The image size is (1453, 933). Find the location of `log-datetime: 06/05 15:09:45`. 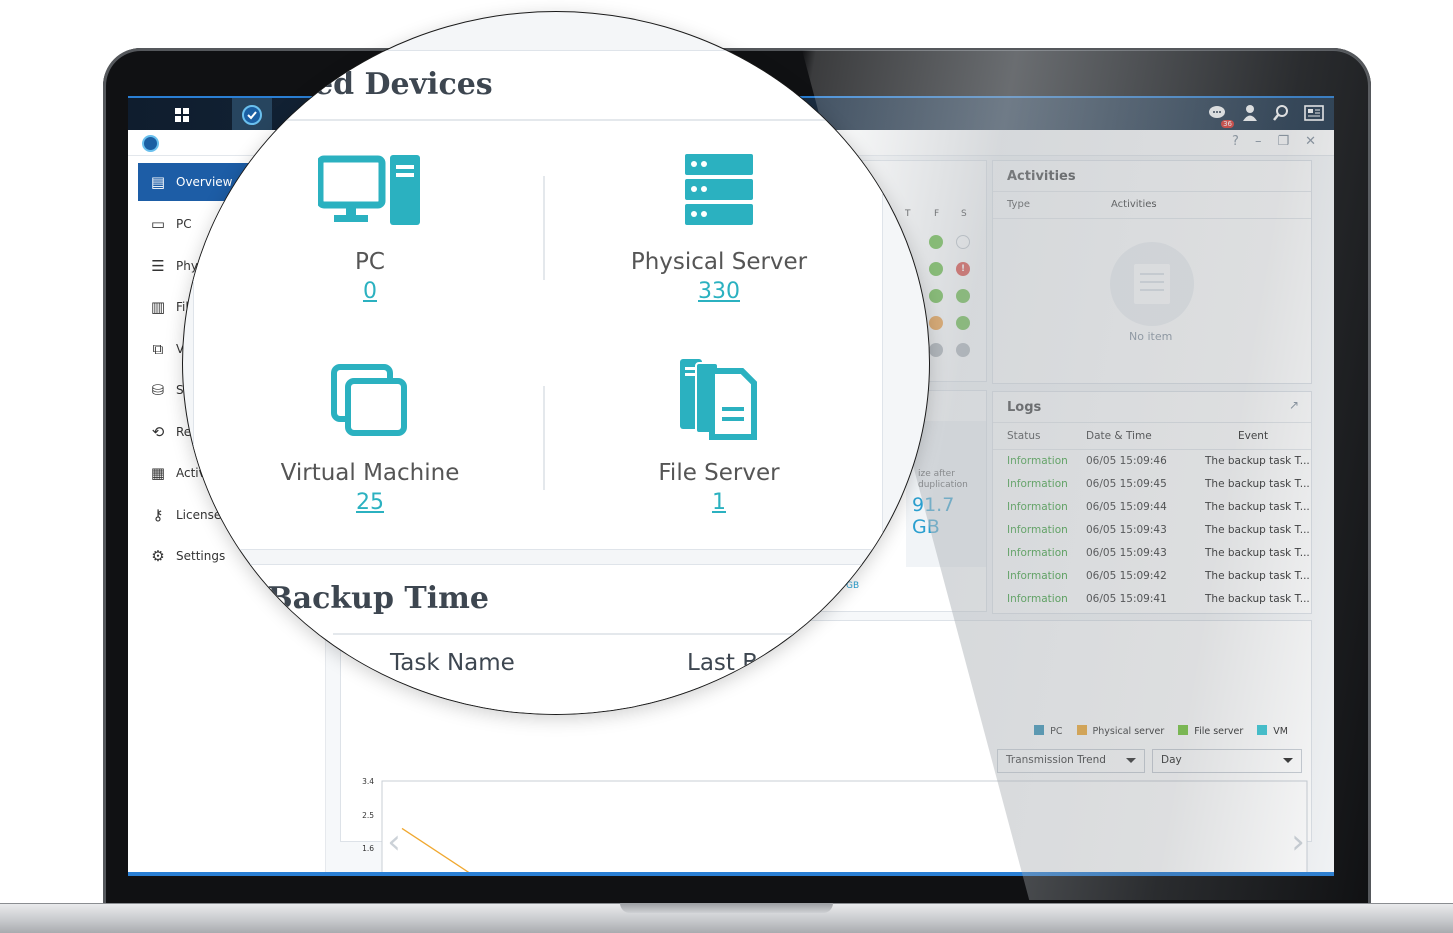

log-datetime: 06/05 15:09:45 is located at coordinates (1126, 484).